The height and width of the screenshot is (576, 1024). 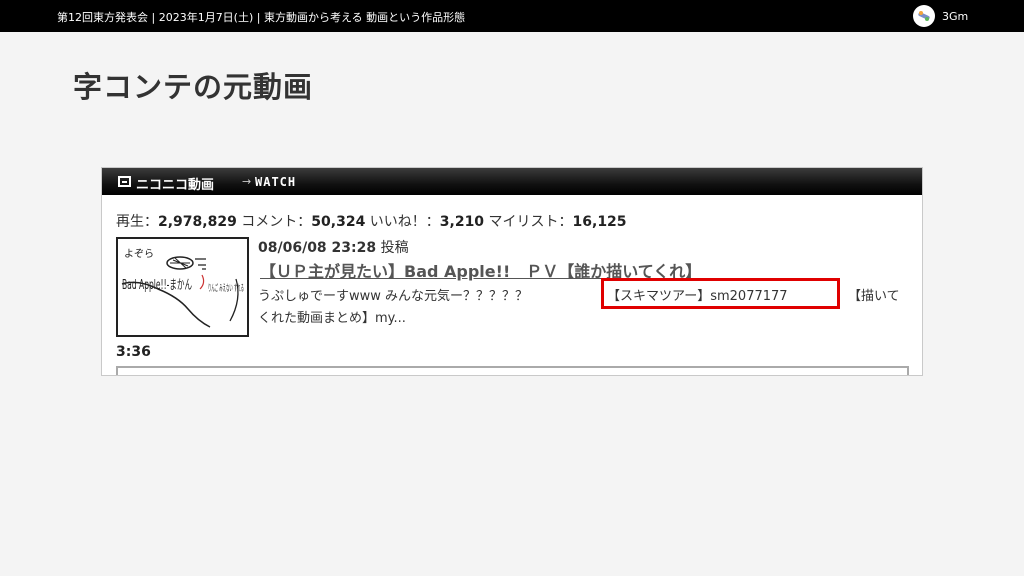 What do you see at coordinates (394, 248) in the screenshot?
I see `post-label: 投稿` at bounding box center [394, 248].